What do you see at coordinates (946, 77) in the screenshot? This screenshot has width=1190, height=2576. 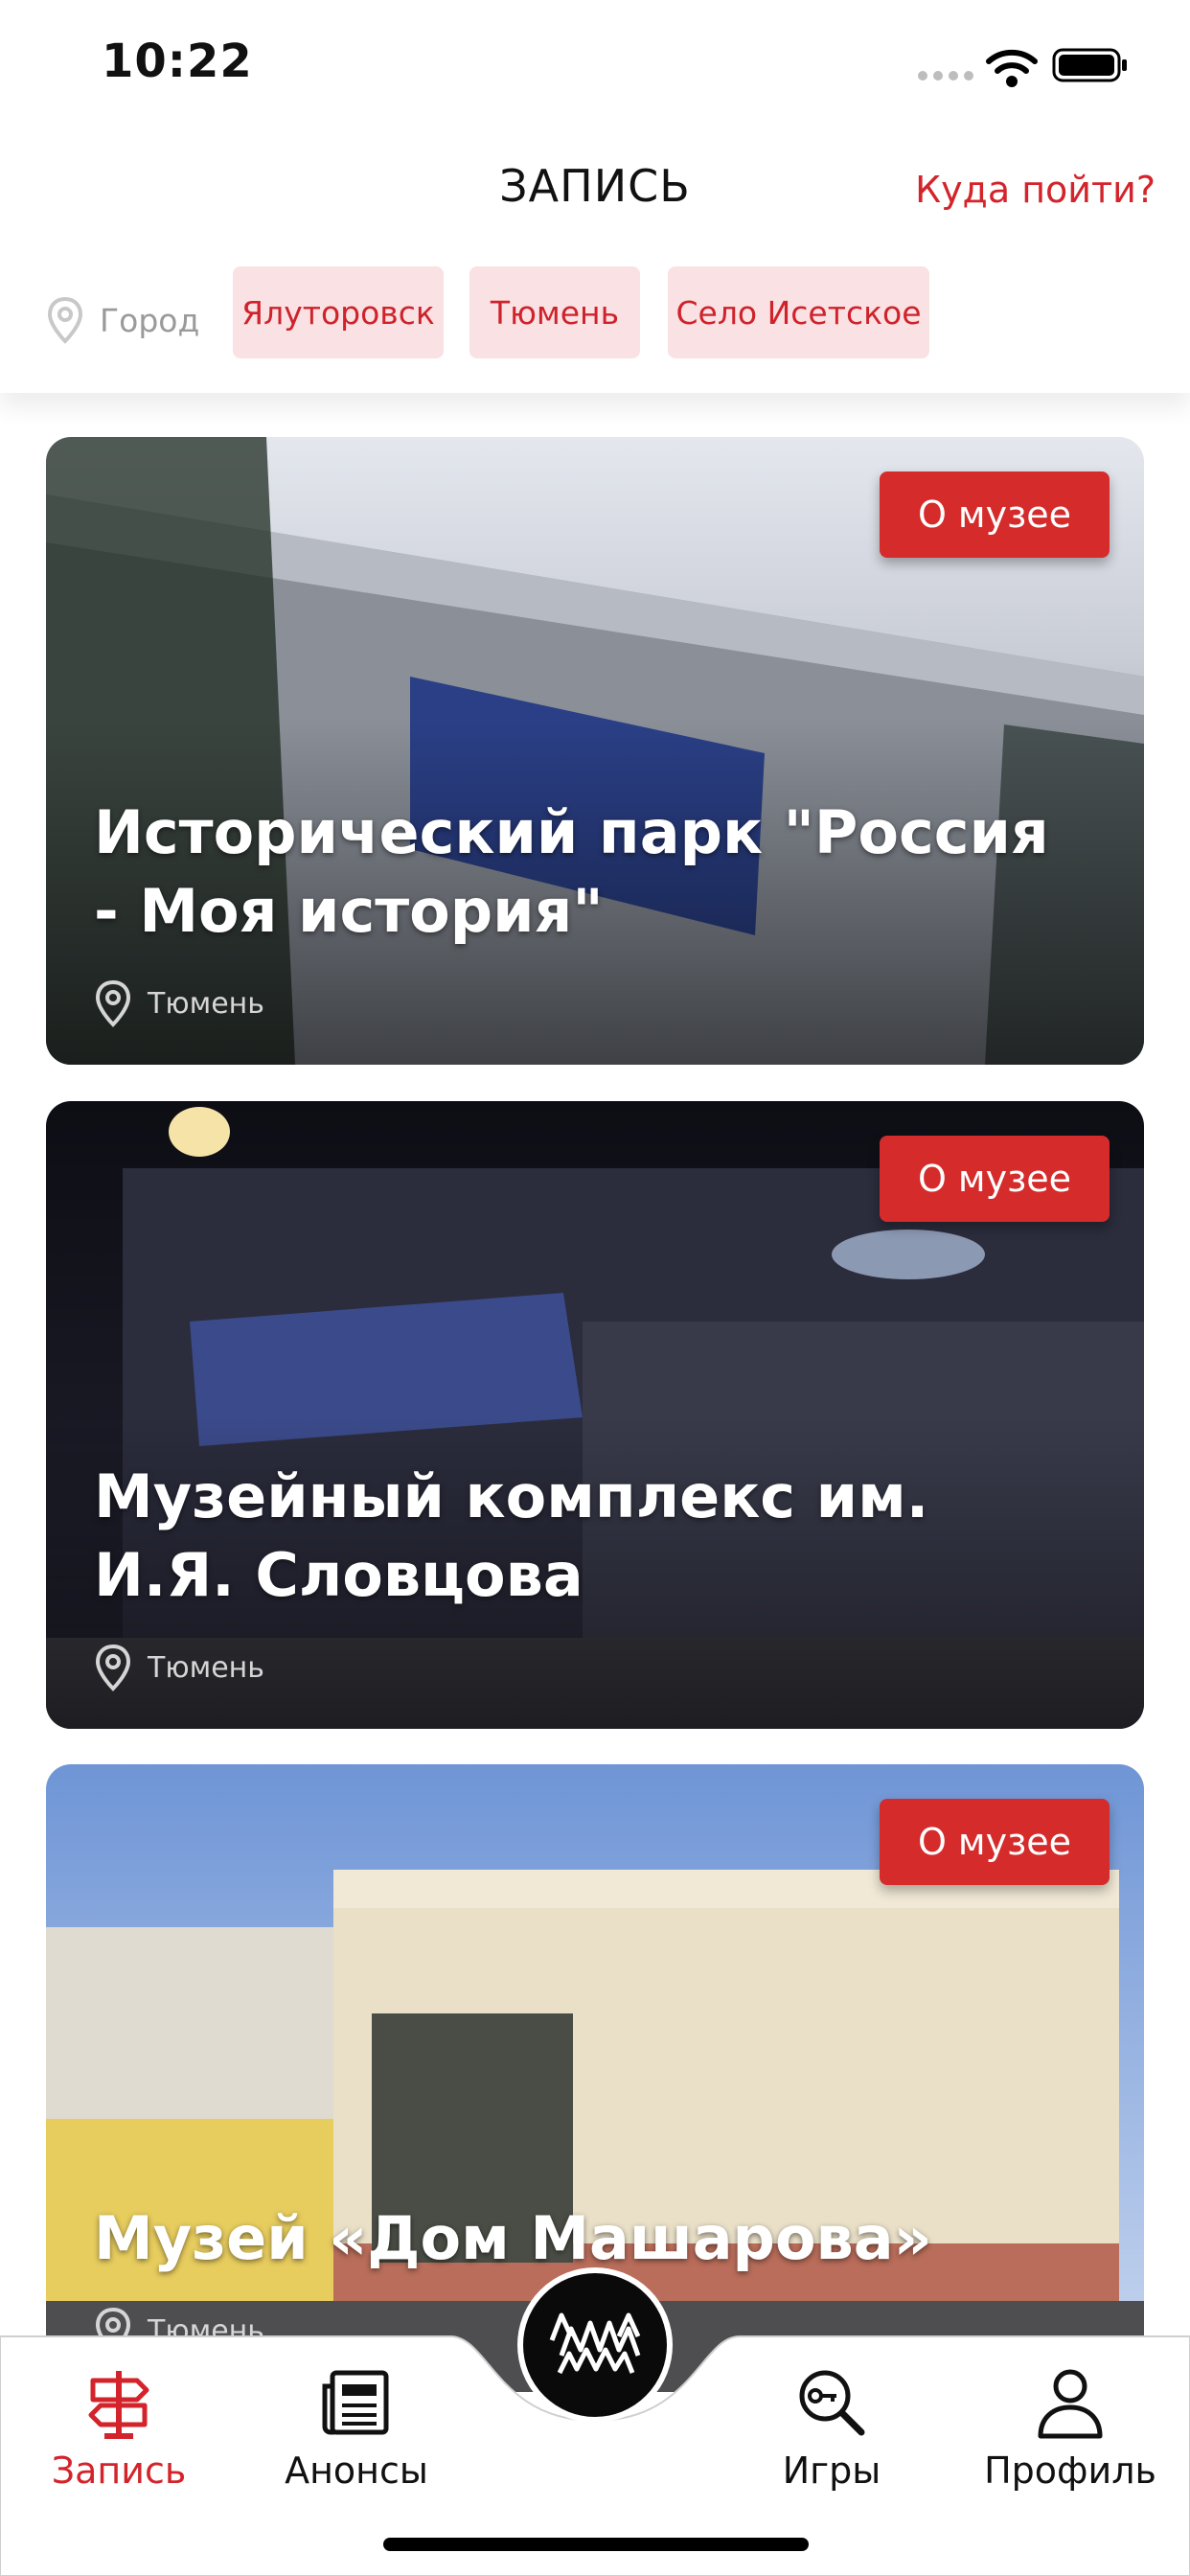 I see `cellular-signal-icon` at bounding box center [946, 77].